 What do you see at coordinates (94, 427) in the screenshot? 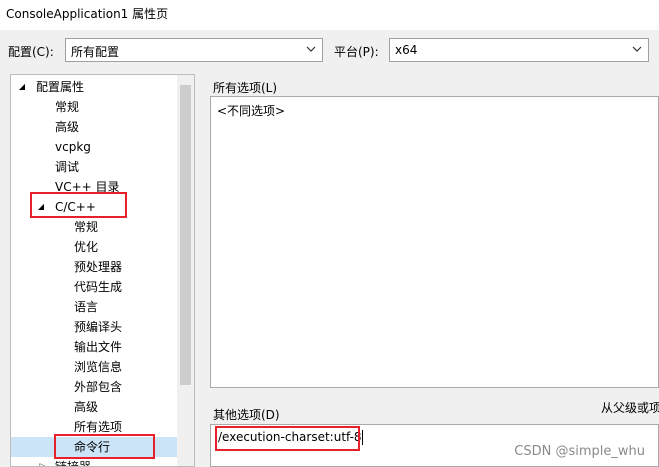
I see `tree-item-cpp-all-options: 所有选项` at bounding box center [94, 427].